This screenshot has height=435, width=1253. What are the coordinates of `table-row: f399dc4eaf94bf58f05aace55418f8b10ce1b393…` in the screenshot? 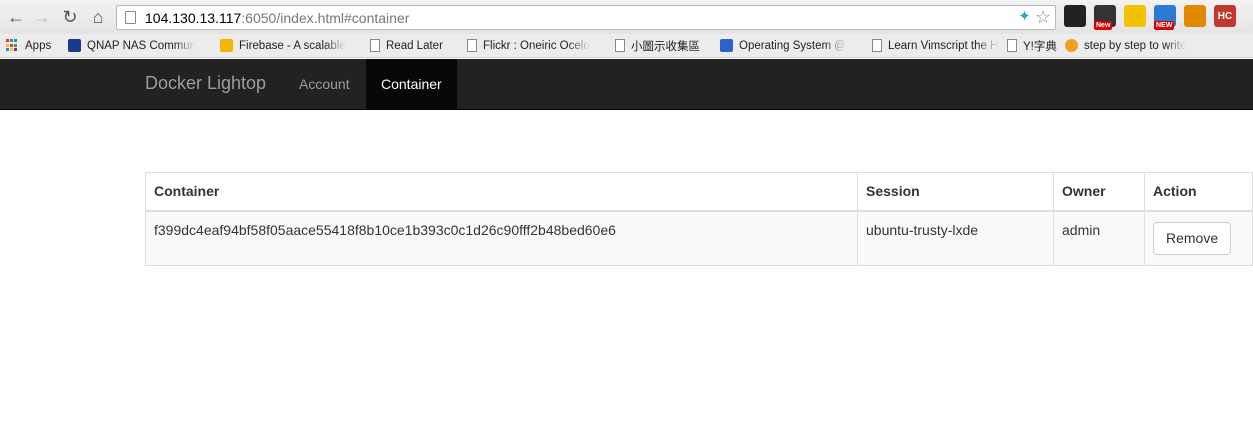 It's located at (699, 238).